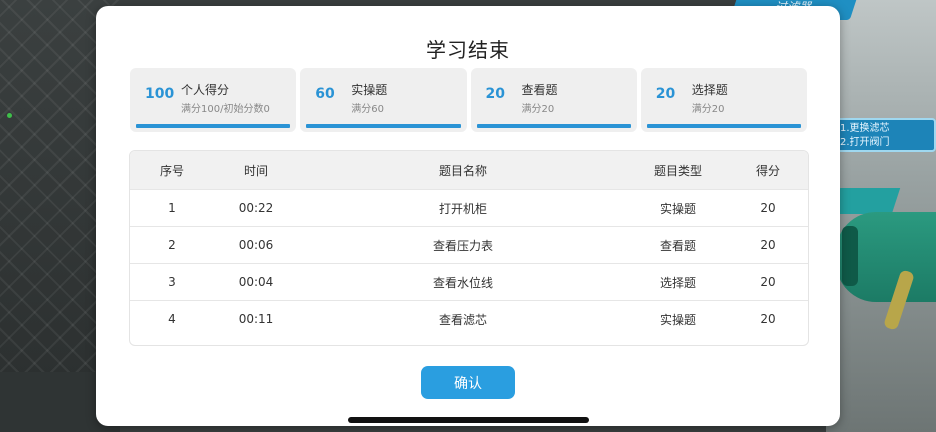  Describe the element at coordinates (462, 170) in the screenshot. I see `header-question-name: 题目名称` at that location.